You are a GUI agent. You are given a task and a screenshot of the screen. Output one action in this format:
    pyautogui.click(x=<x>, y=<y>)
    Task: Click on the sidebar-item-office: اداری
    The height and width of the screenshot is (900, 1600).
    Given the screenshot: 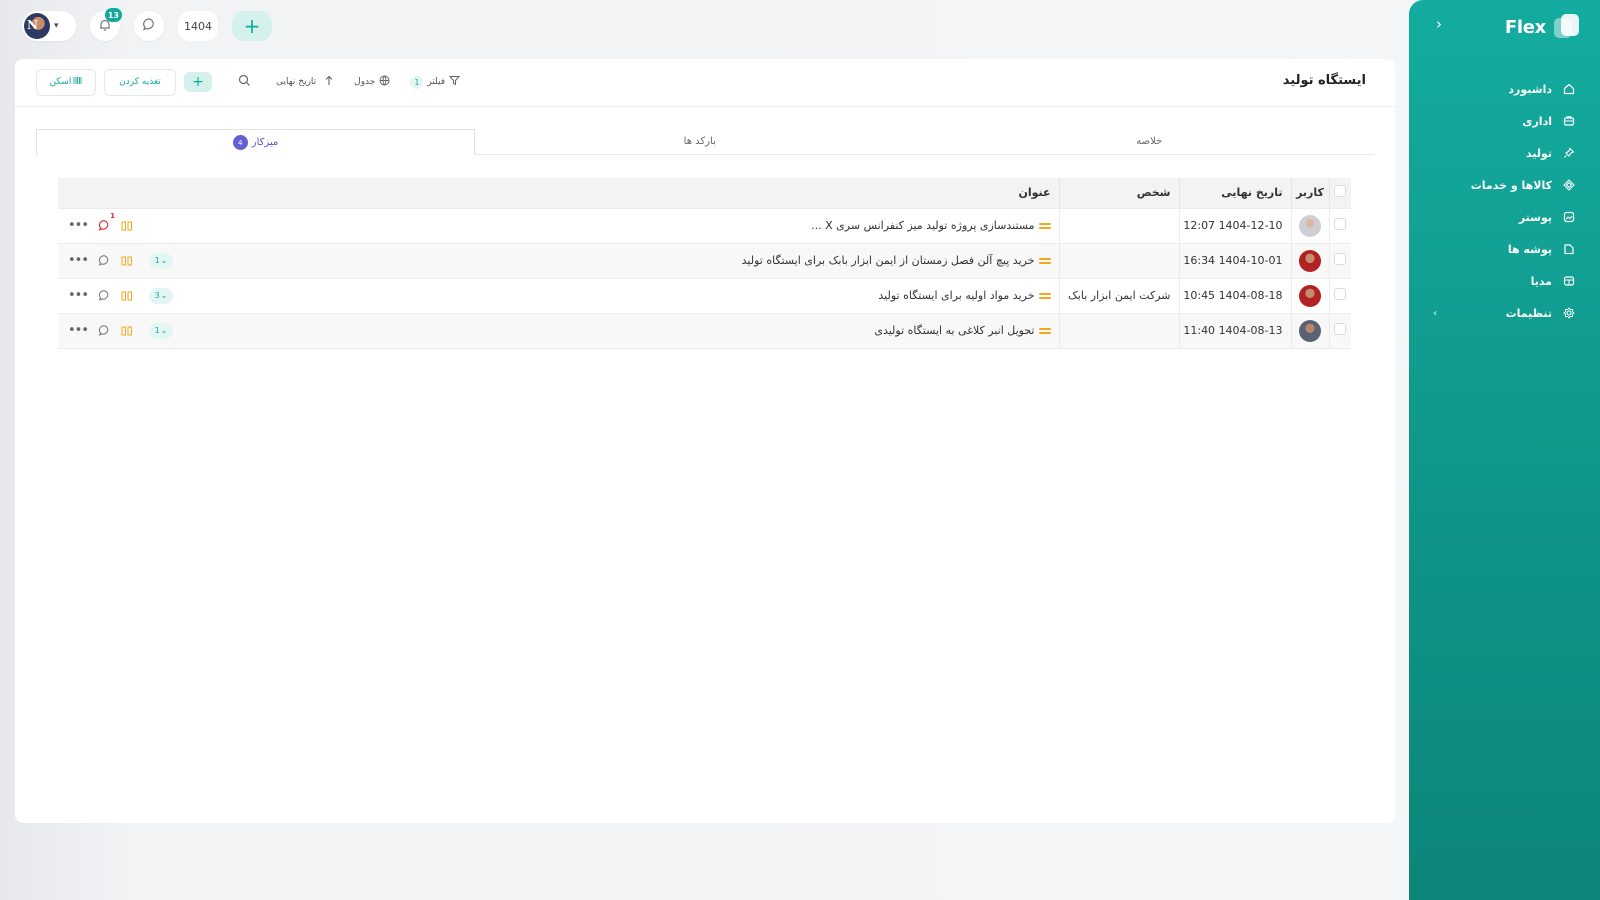 What is the action you would take?
    pyautogui.click(x=1504, y=121)
    